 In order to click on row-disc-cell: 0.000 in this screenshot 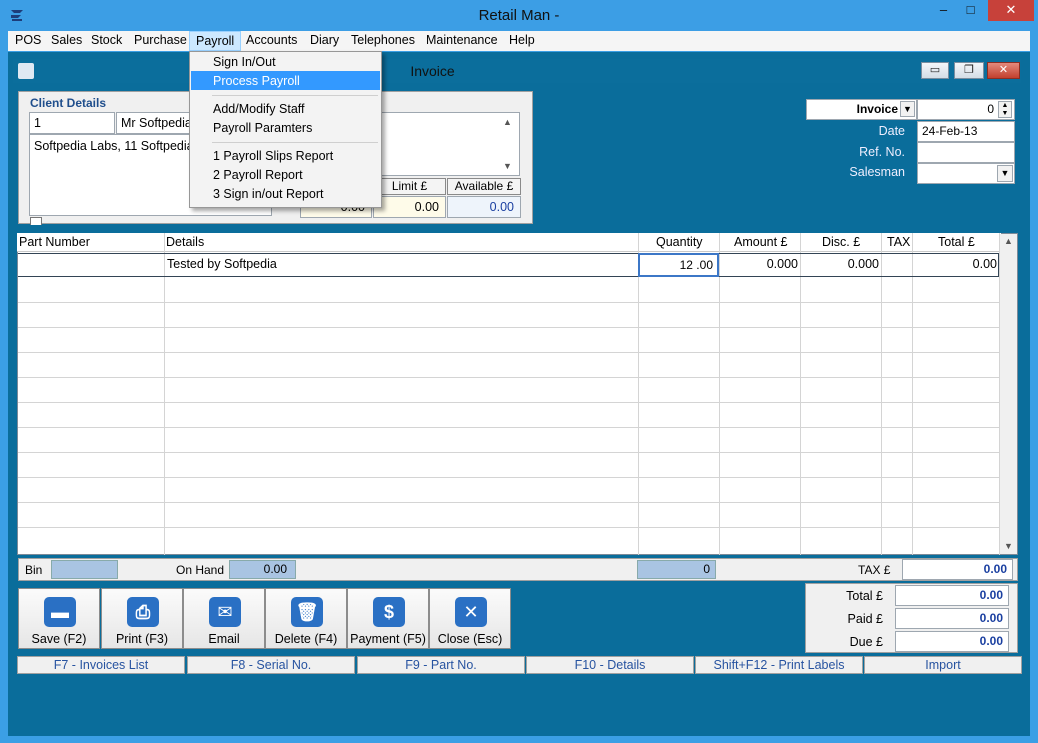, I will do `click(840, 264)`.